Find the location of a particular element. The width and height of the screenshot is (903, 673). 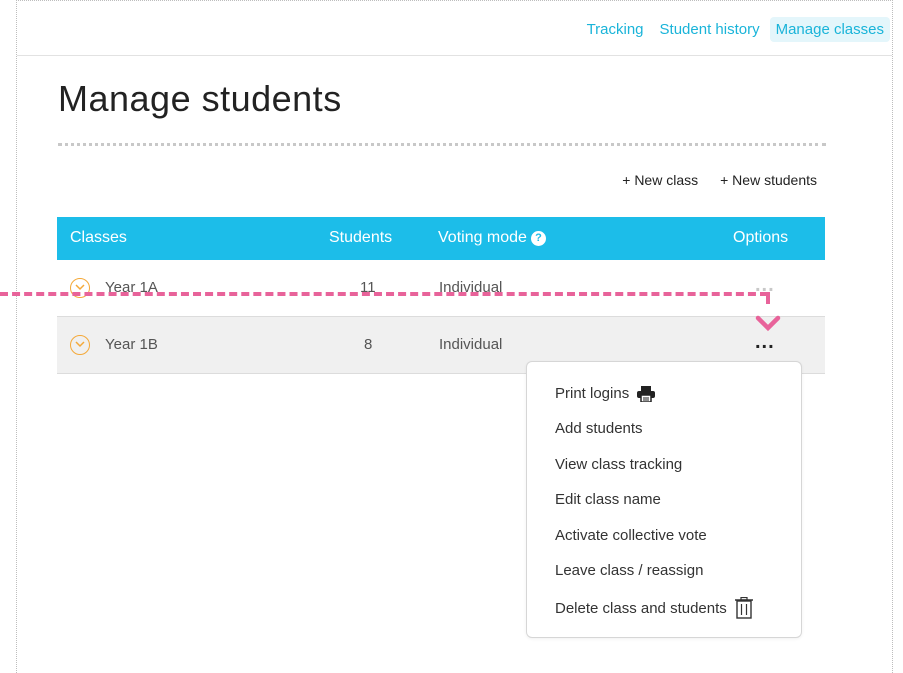

printer-icon is located at coordinates (646, 393).